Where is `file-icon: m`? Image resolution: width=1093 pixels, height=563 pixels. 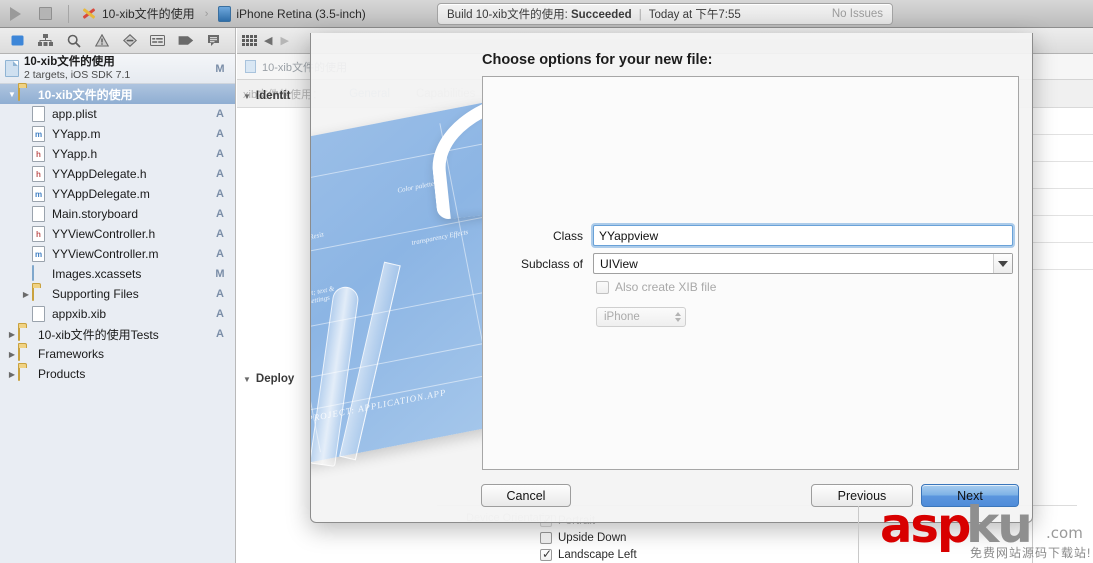
file-icon: m is located at coordinates (39, 194).